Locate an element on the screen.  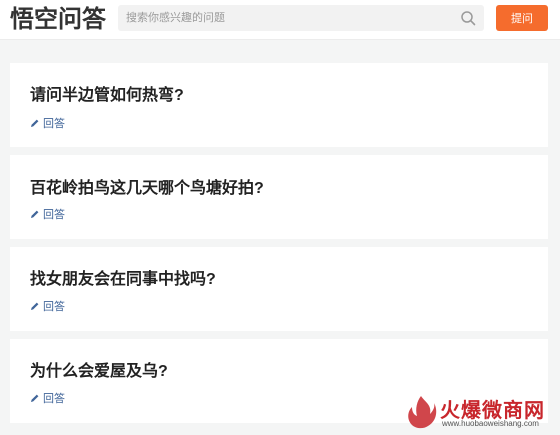
app-logo: 悟空问答 is located at coordinates (58, 19).